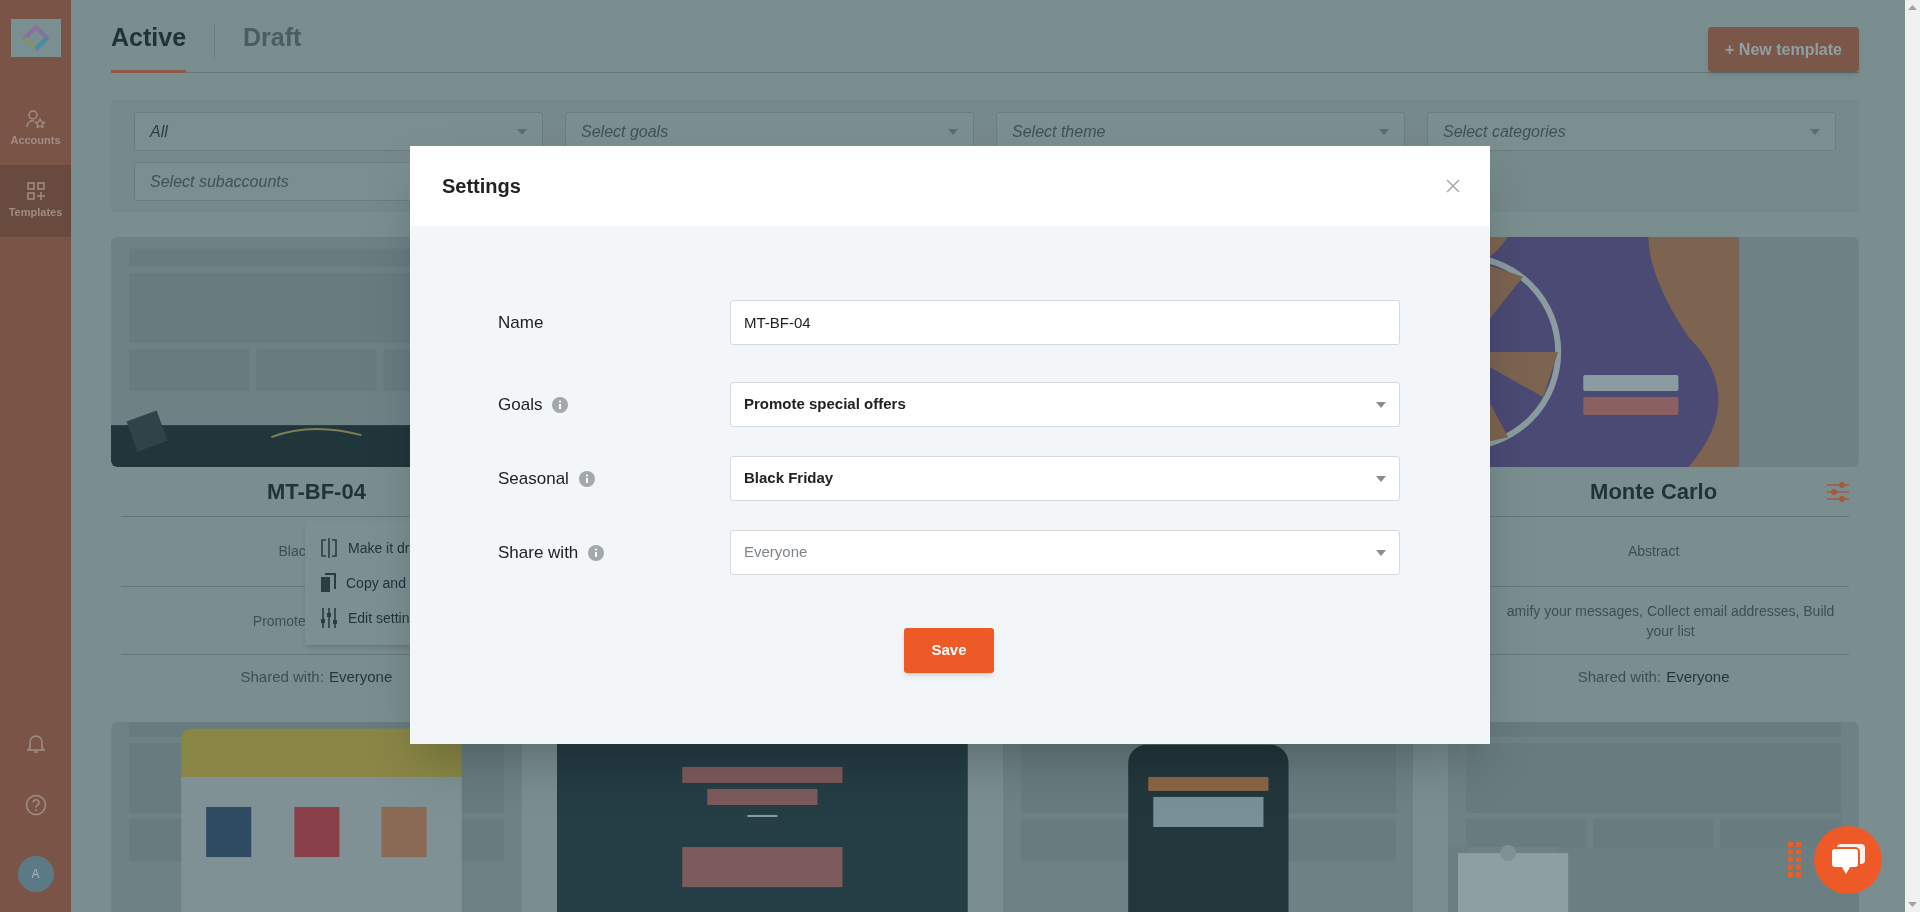 The image size is (1920, 912). What do you see at coordinates (328, 583) in the screenshot?
I see `copy-icon` at bounding box center [328, 583].